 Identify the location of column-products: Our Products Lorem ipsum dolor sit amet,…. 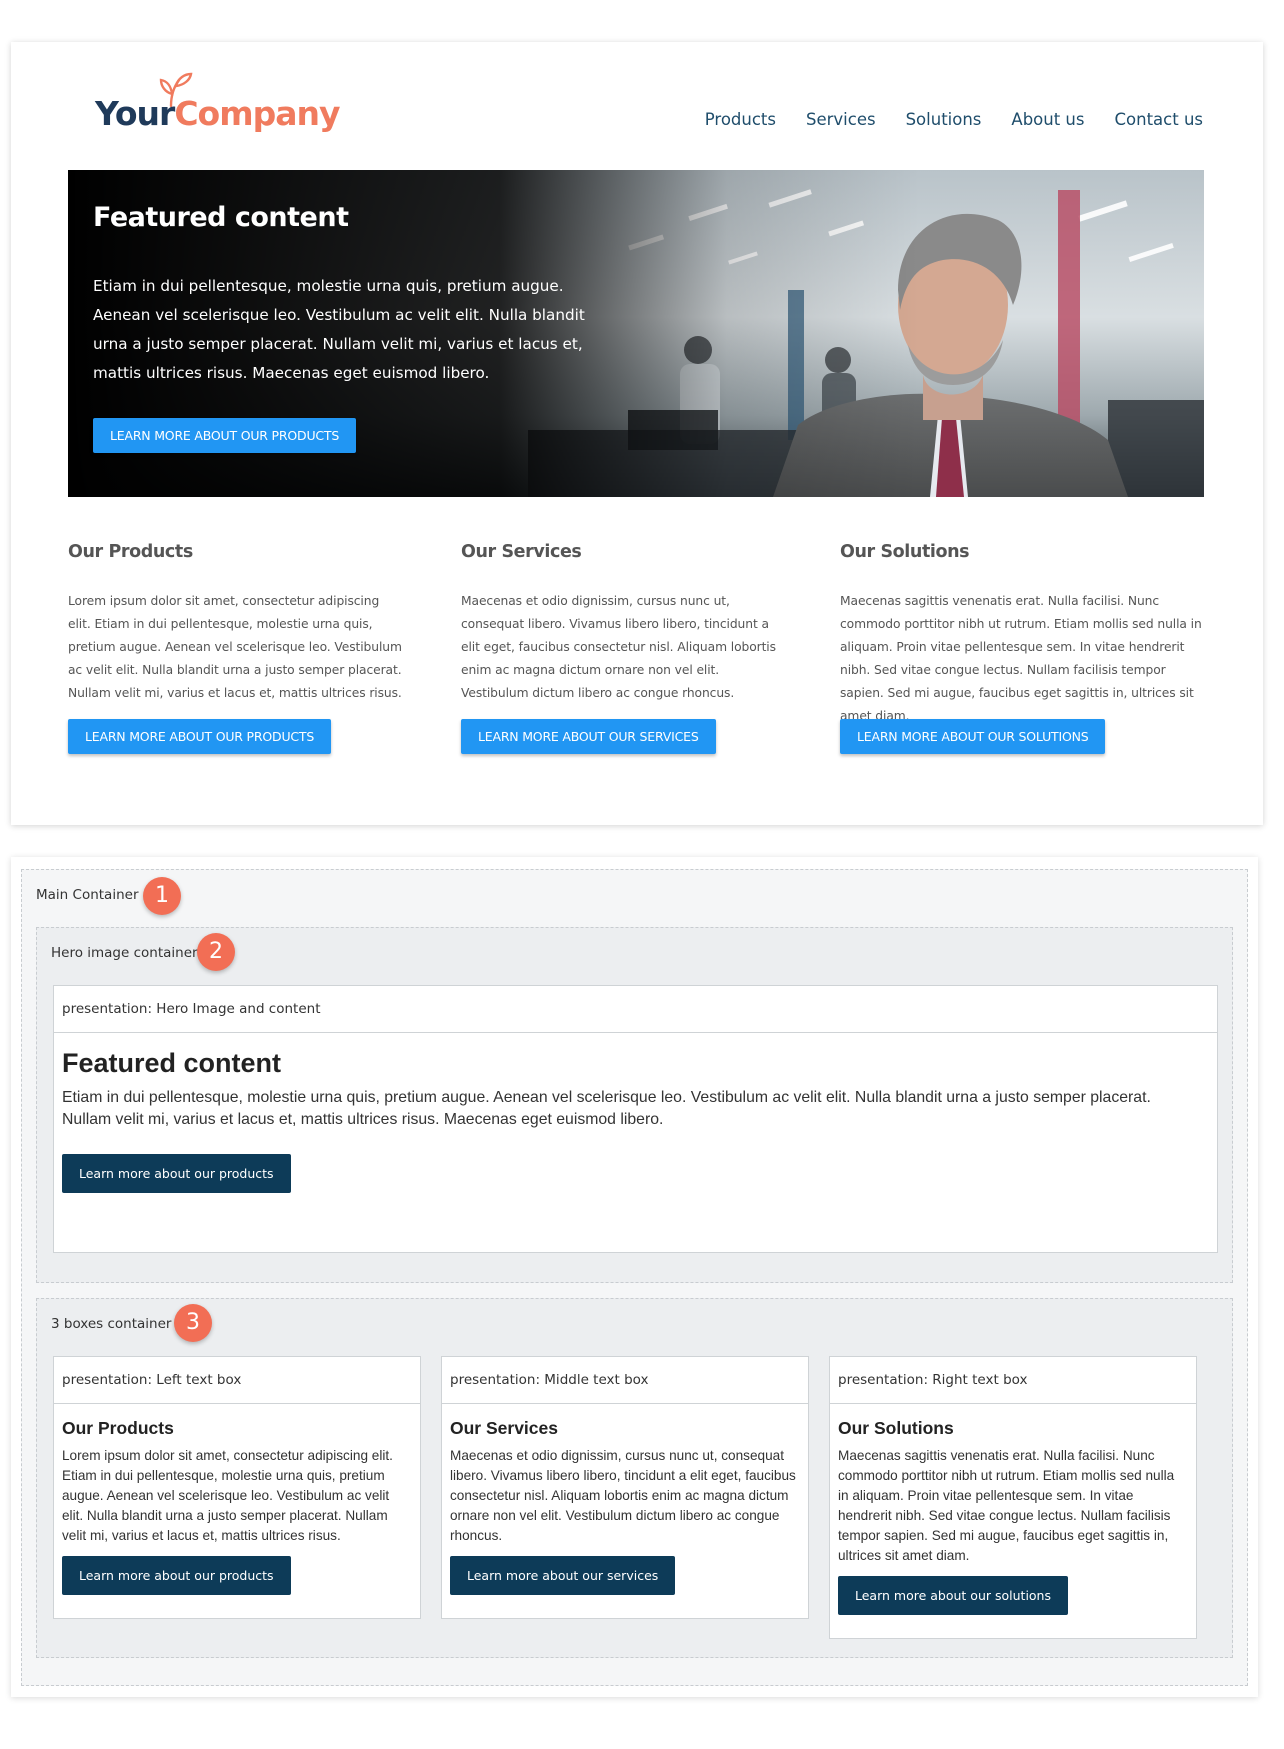
(235, 648).